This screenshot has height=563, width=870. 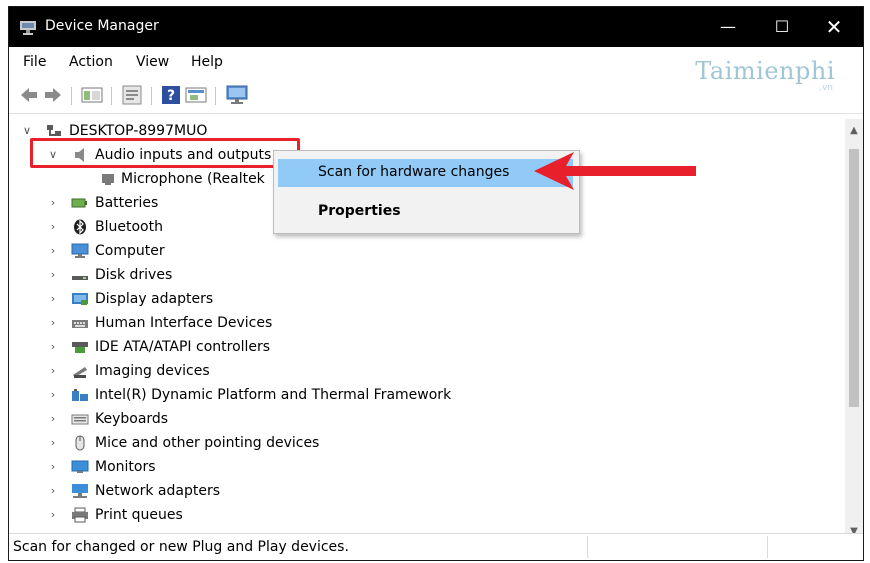 What do you see at coordinates (152, 371) in the screenshot?
I see `tree-category-label: Imaging devices` at bounding box center [152, 371].